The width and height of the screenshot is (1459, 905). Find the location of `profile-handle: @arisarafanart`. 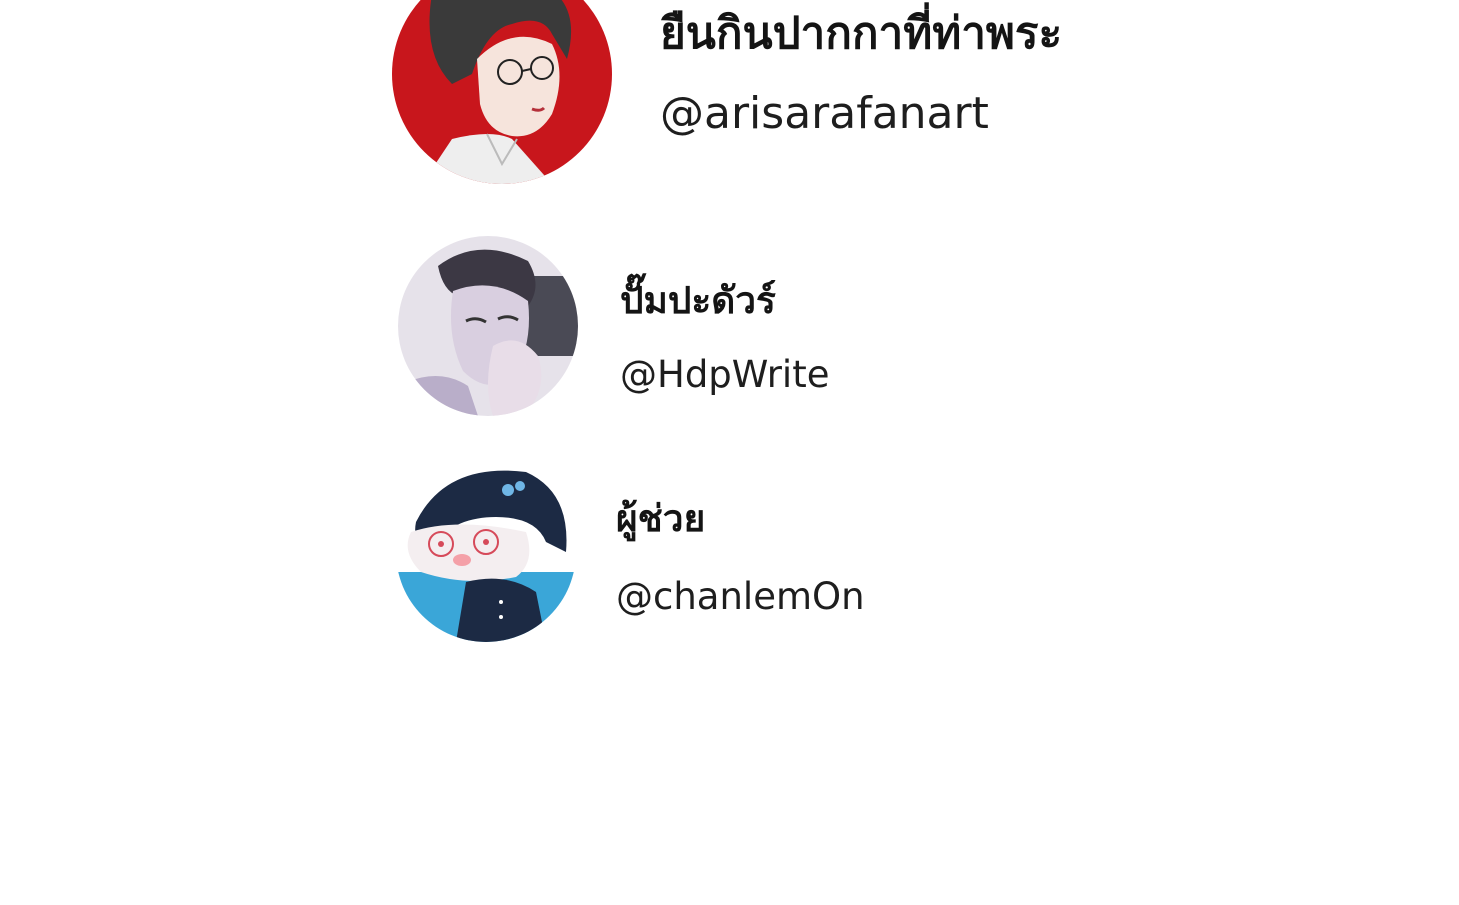

profile-handle: @arisarafanart is located at coordinates (824, 114).